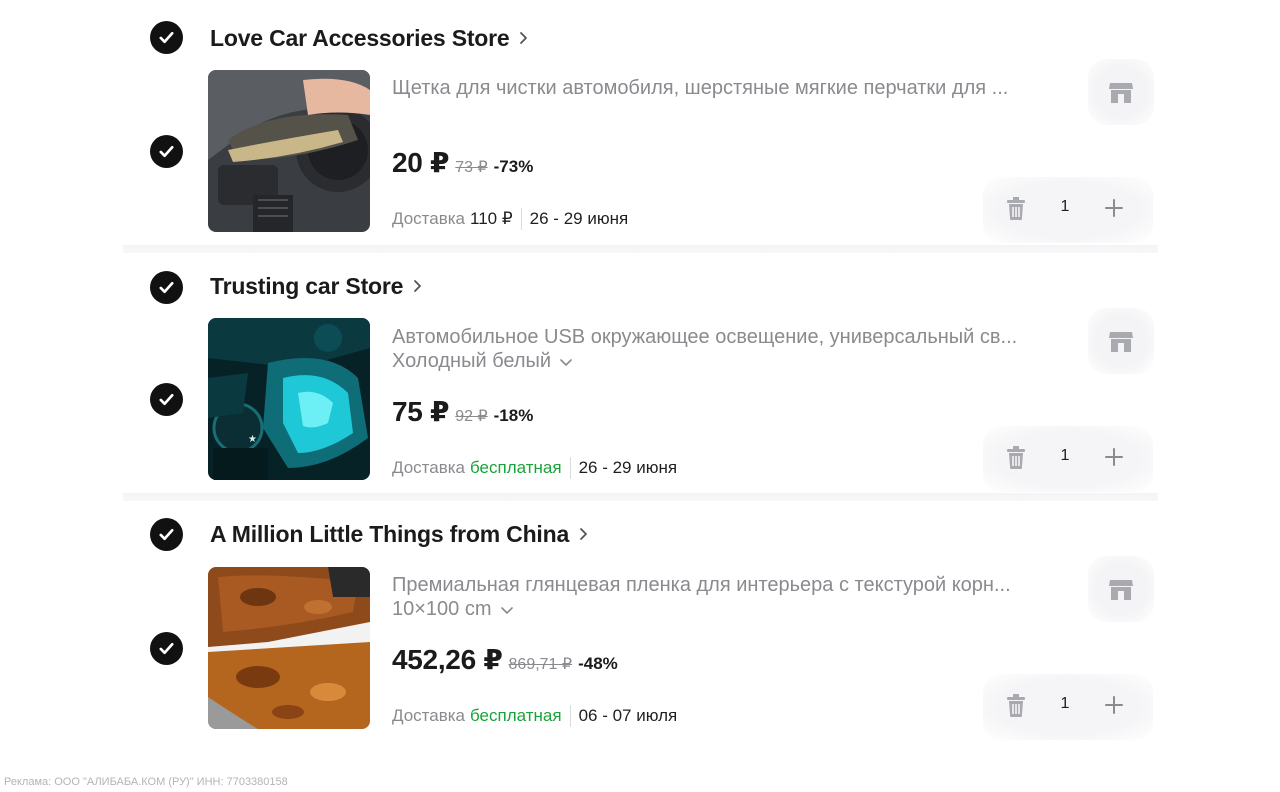  What do you see at coordinates (421, 411) in the screenshot?
I see `current-price: 75 ₽` at bounding box center [421, 411].